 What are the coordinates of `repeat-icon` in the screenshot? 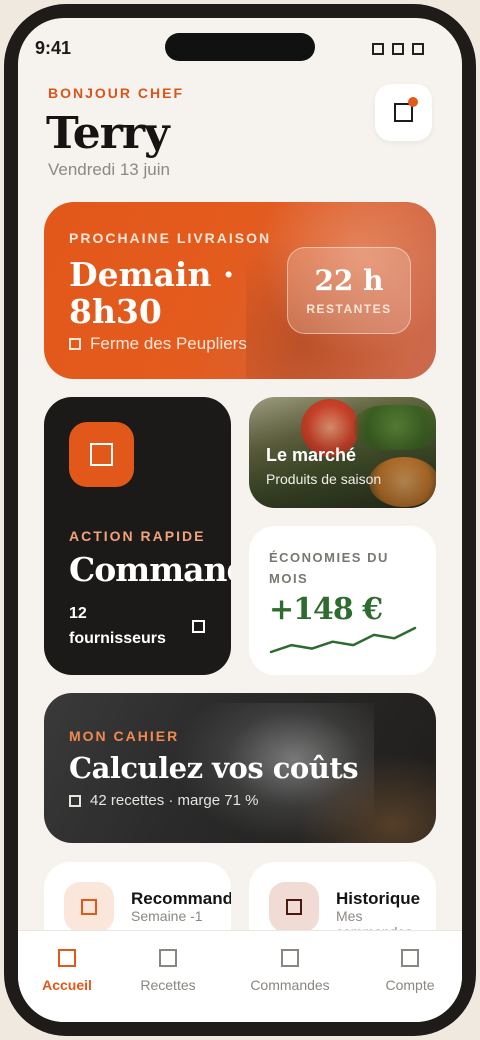 It's located at (89, 907).